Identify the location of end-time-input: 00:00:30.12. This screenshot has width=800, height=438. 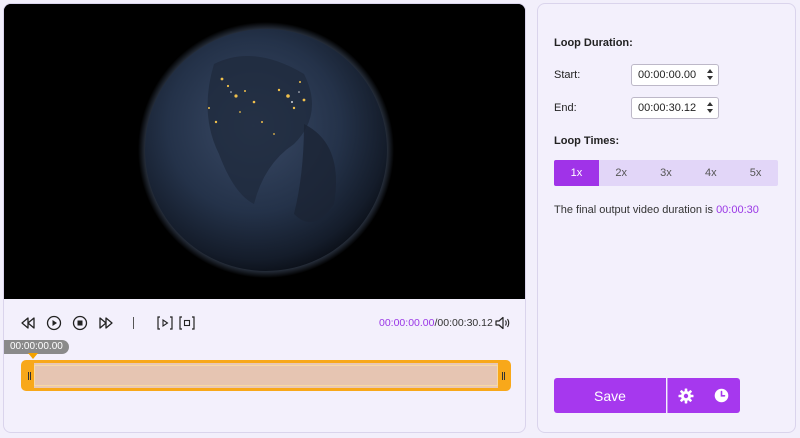
(675, 108).